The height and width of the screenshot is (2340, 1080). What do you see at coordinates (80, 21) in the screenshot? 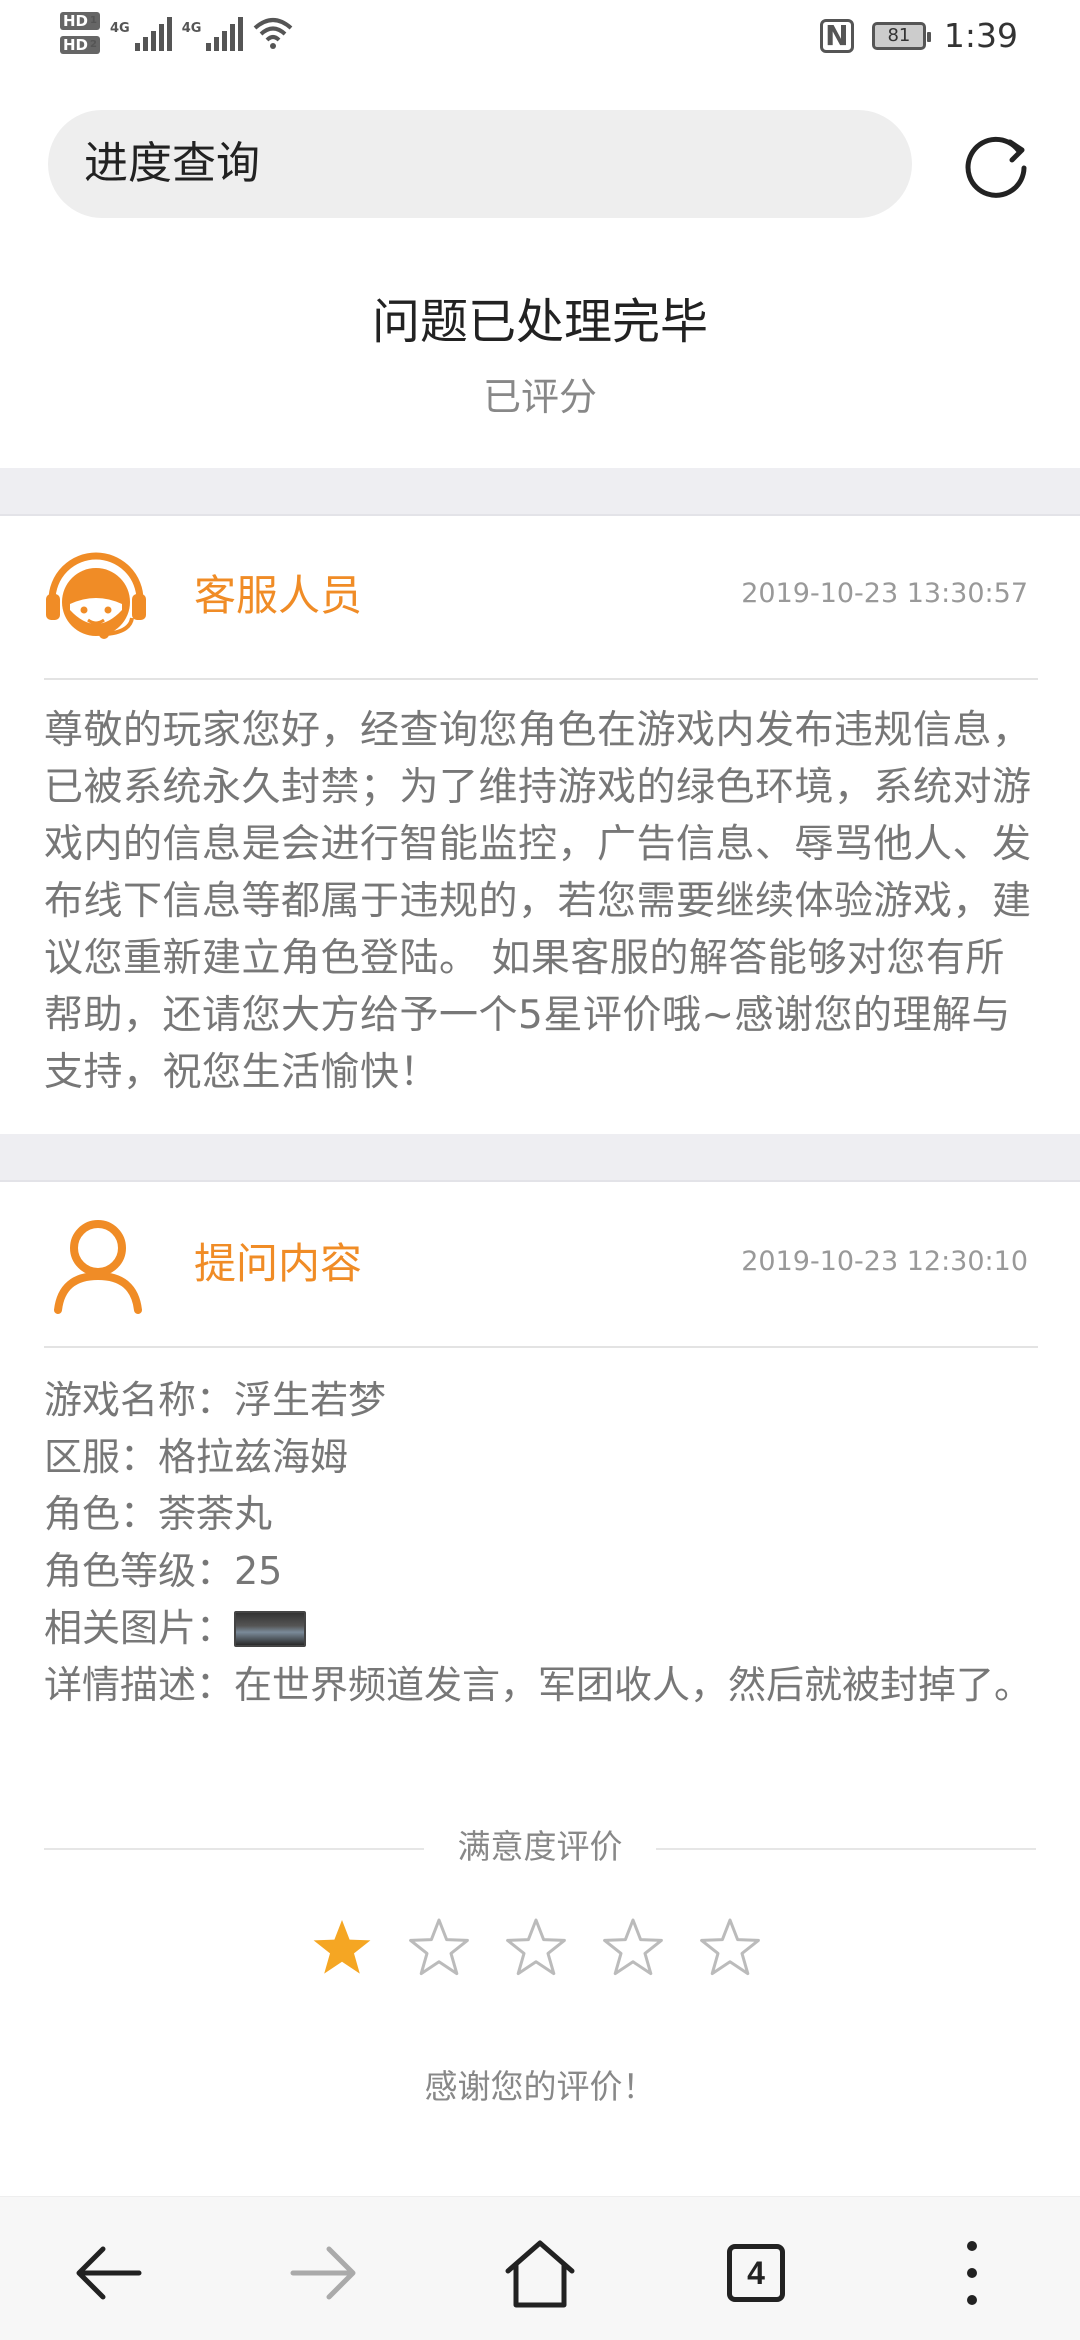
I see `hd1-badge: HD 1` at bounding box center [80, 21].